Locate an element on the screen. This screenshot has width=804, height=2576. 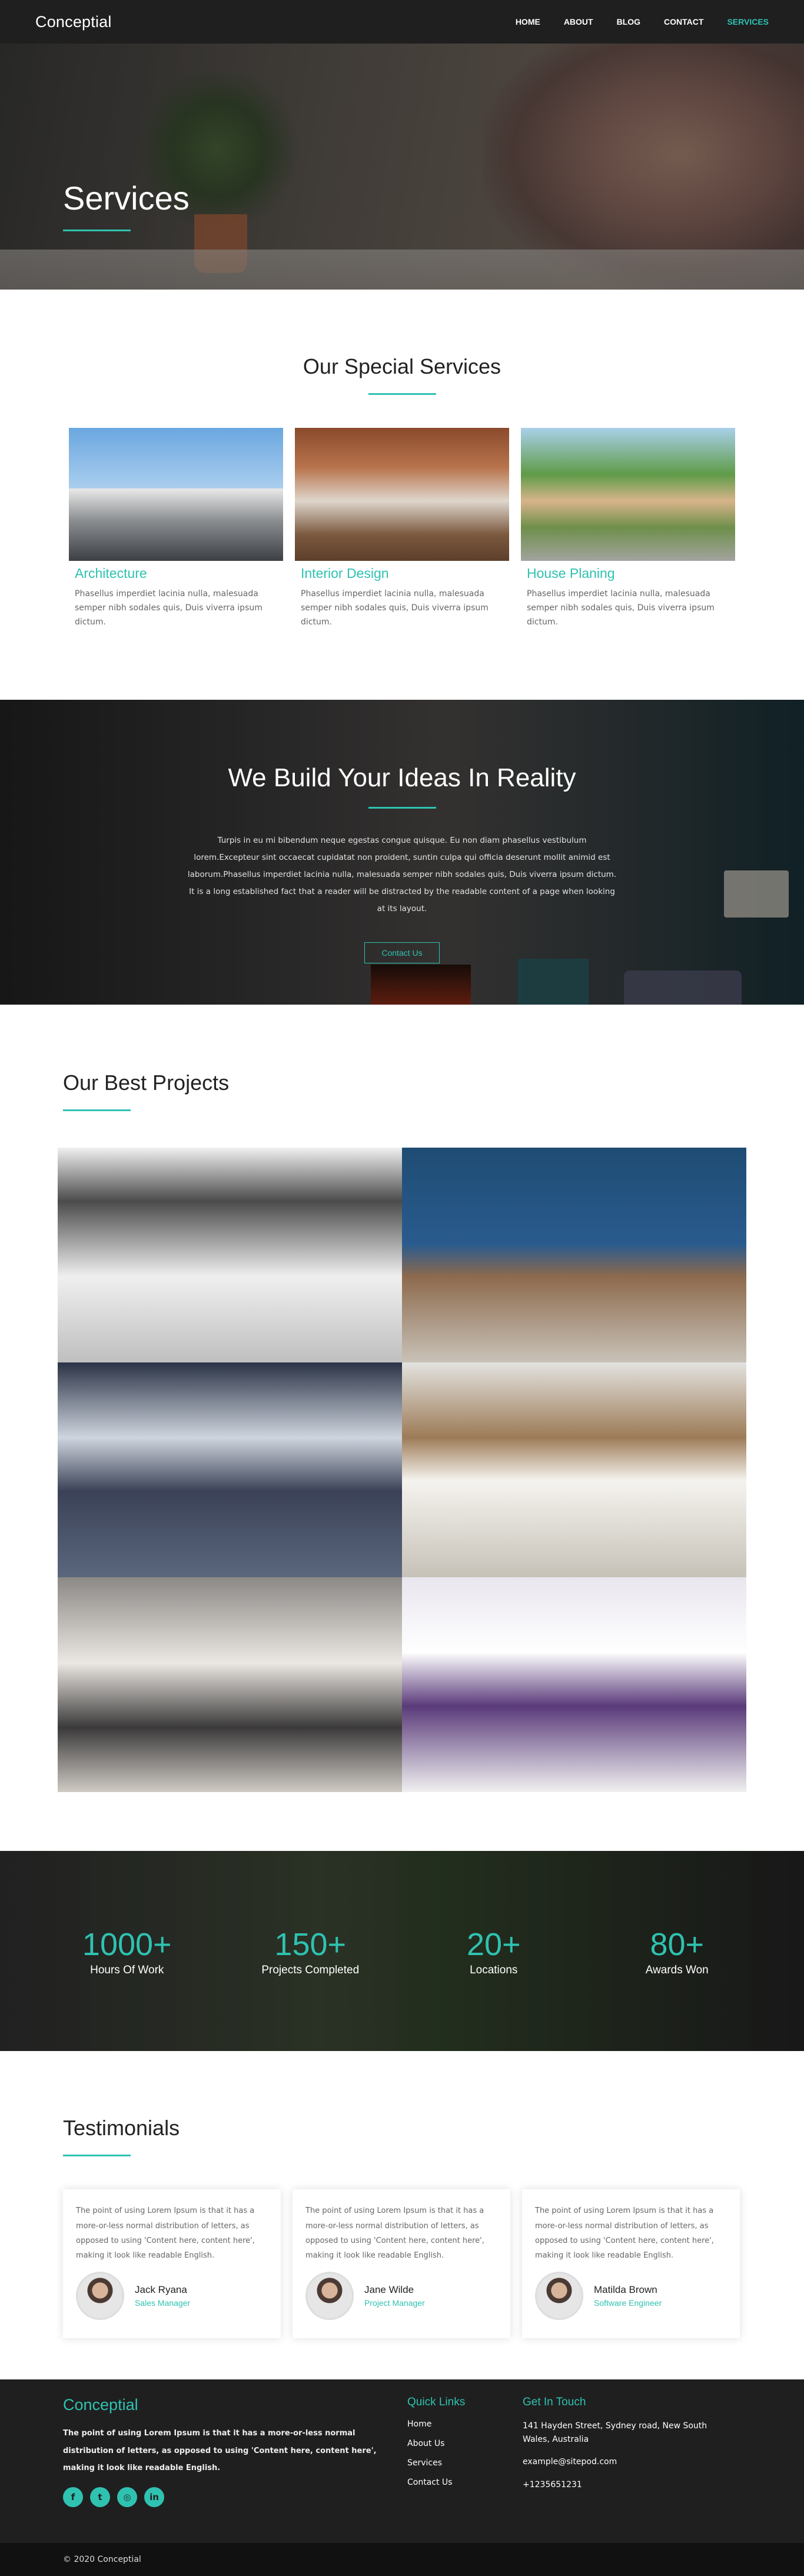
contact-title: Get In Touch is located at coordinates (554, 2402).